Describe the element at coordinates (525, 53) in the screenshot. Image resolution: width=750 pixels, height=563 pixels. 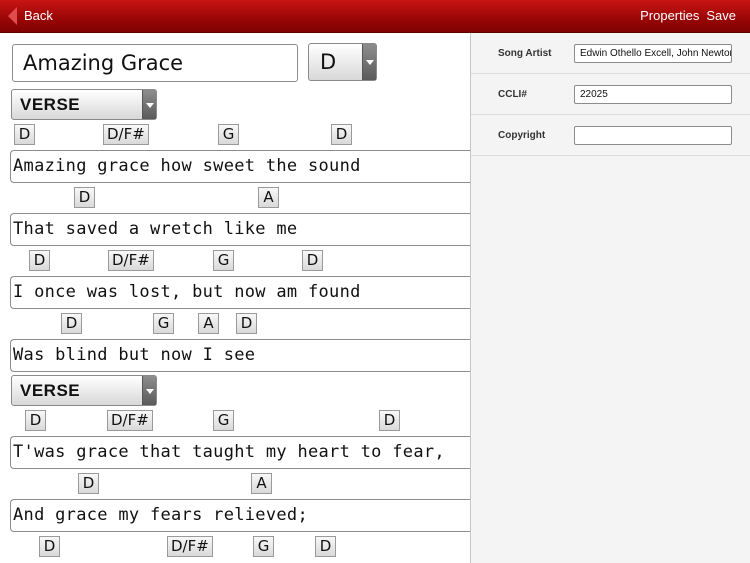
I see `song-artist-label: Song Artist` at that location.